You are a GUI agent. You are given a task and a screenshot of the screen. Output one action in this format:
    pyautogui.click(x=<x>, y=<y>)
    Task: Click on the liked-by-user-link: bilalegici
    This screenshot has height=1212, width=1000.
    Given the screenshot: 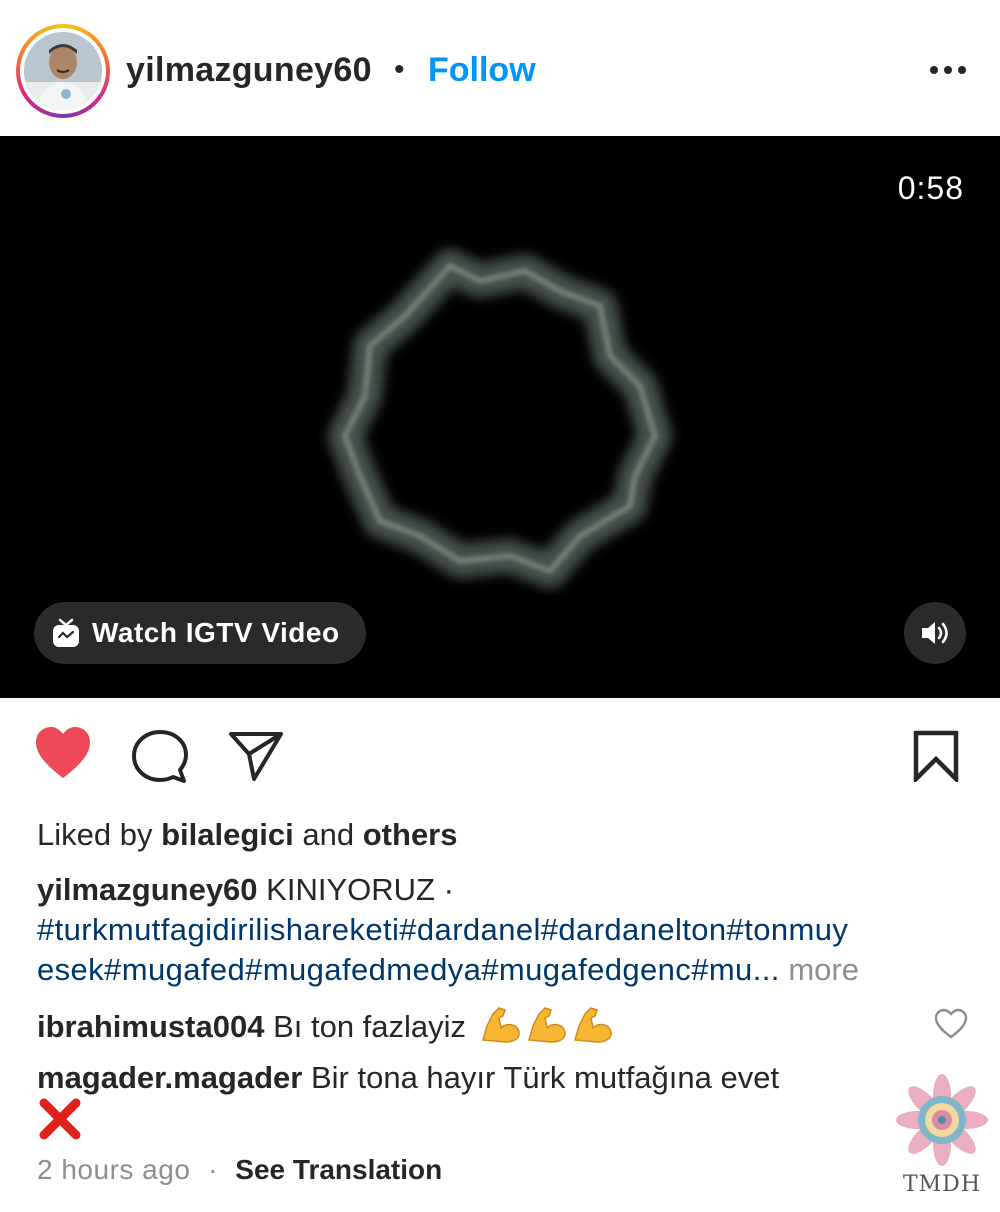 What is the action you would take?
    pyautogui.click(x=227, y=834)
    